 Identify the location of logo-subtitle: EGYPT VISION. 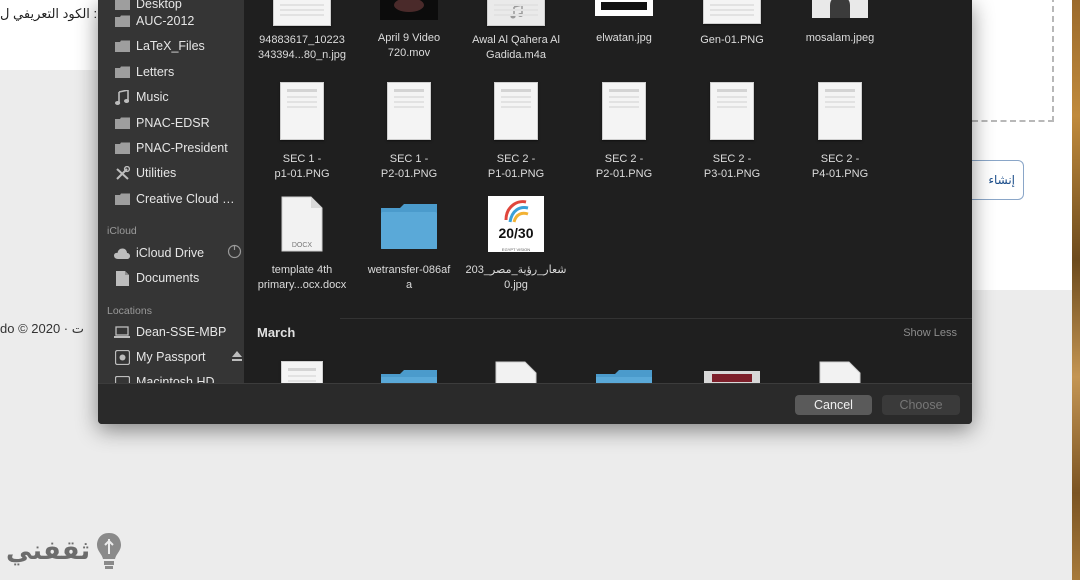
(516, 249).